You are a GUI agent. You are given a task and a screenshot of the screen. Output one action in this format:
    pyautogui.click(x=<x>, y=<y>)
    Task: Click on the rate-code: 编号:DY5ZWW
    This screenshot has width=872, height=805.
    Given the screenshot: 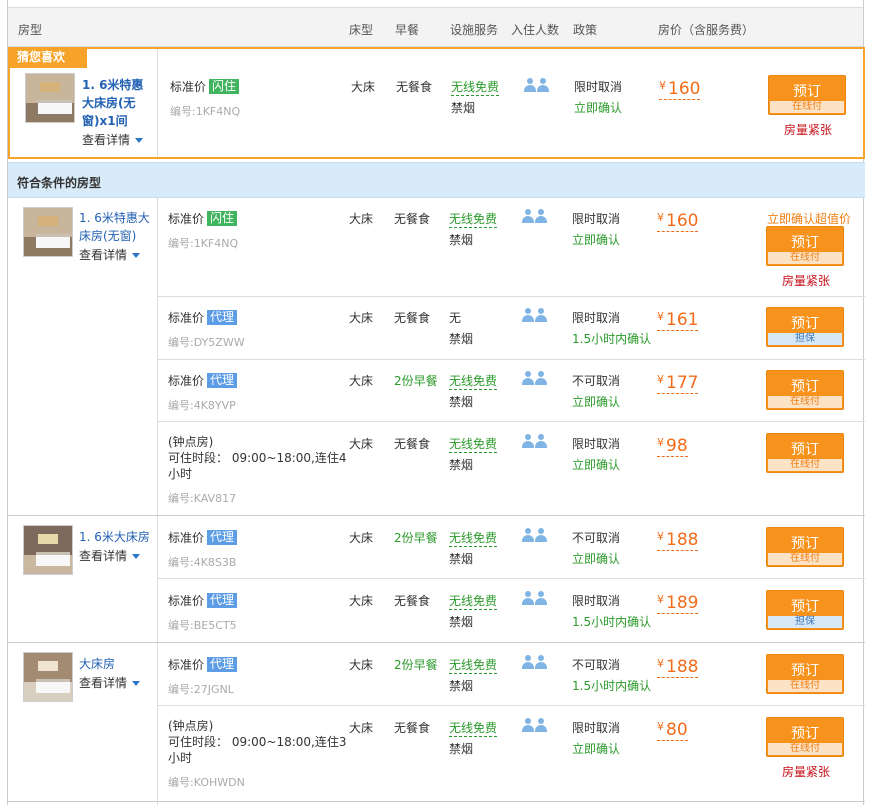 What is the action you would take?
    pyautogui.click(x=206, y=342)
    